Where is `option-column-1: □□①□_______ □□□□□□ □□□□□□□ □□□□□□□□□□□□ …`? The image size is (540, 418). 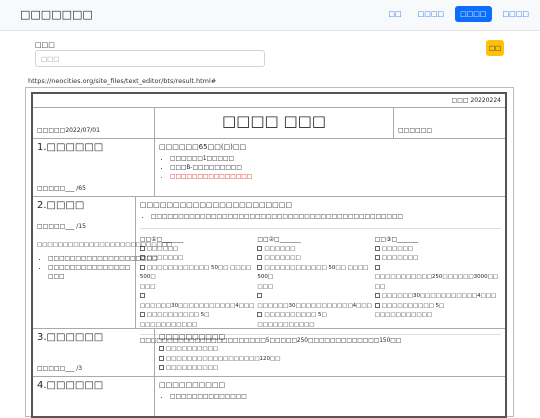
option-column-1: □□①□_______ □□□□□□ □□□□□□□ □□□□□□□□□□□□ … is located at coordinates (198, 282).